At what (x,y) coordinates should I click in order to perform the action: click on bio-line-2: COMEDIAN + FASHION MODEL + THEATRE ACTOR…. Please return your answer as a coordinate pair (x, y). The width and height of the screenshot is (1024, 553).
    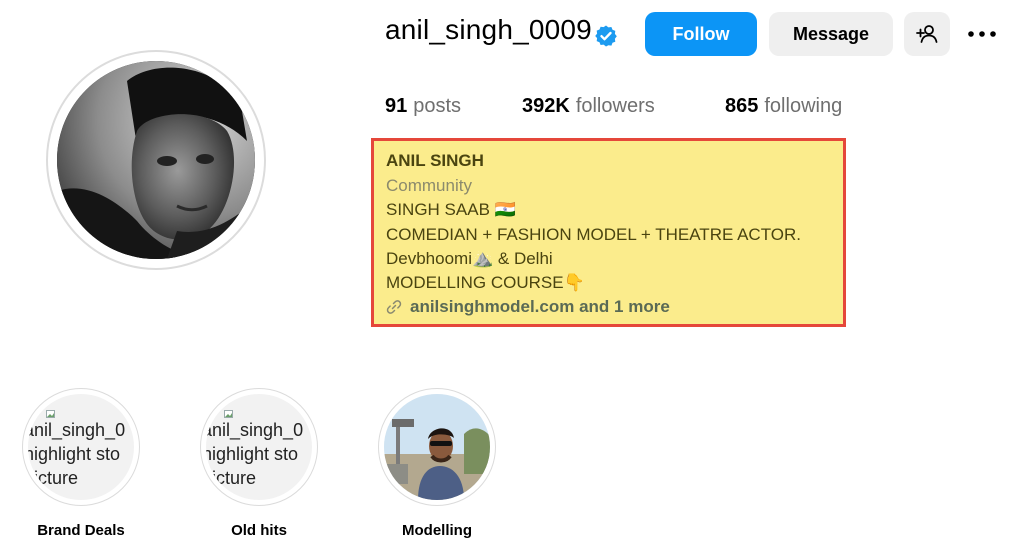
    Looking at the image, I should click on (594, 234).